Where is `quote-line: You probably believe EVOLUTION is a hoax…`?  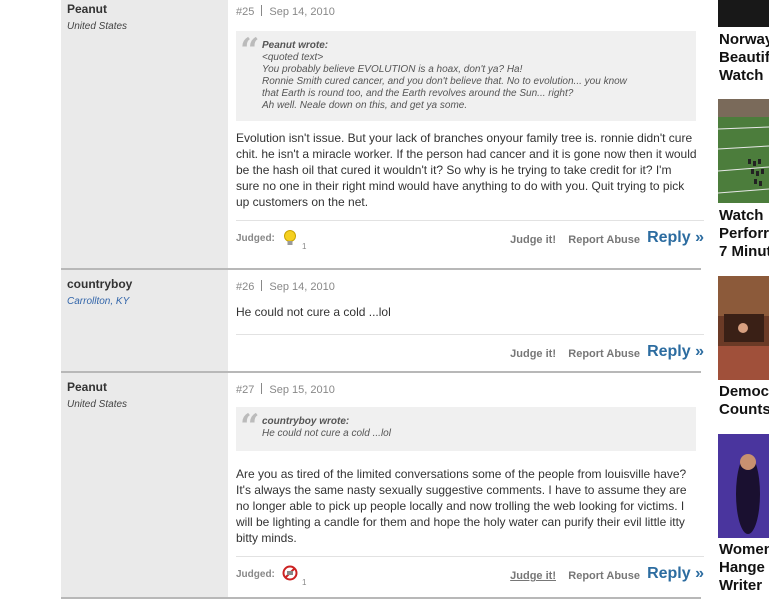
quote-line: You probably believe EVOLUTION is a hoax… is located at coordinates (392, 69).